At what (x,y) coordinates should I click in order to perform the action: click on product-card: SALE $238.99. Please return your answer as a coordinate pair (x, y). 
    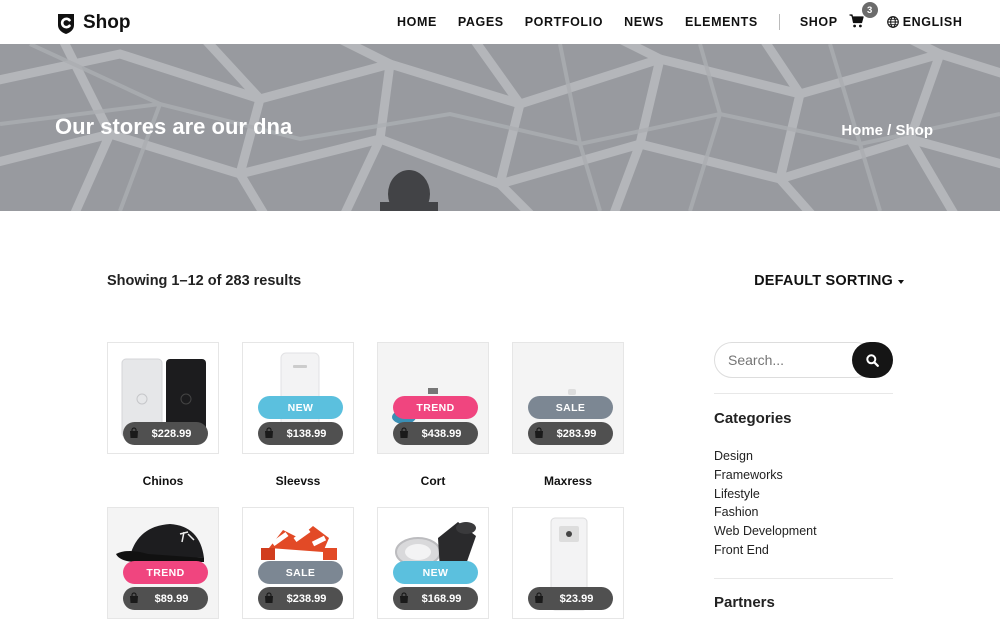
    Looking at the image, I should click on (298, 563).